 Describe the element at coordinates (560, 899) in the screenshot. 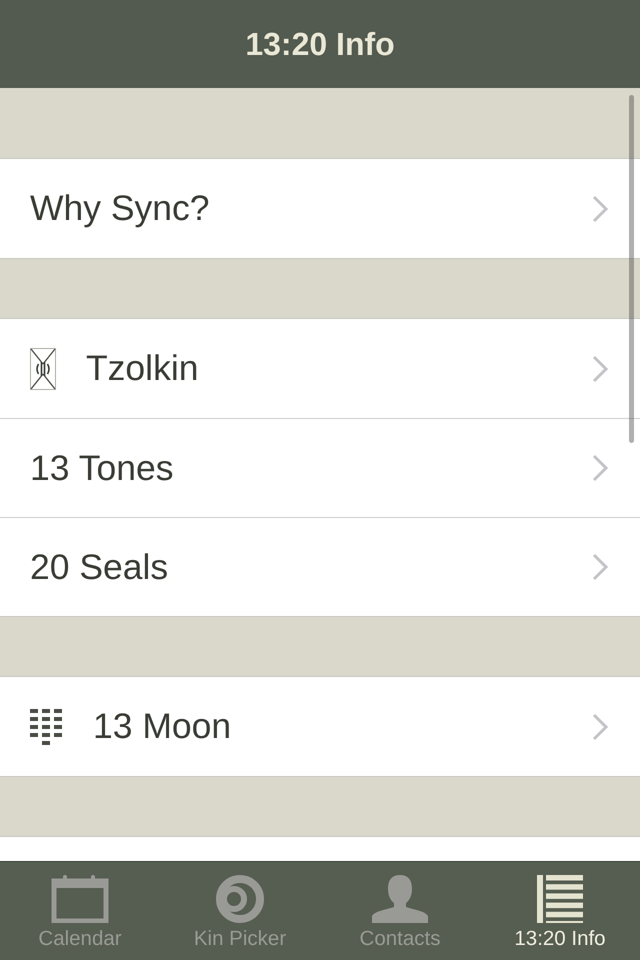

I see `list-icon` at that location.